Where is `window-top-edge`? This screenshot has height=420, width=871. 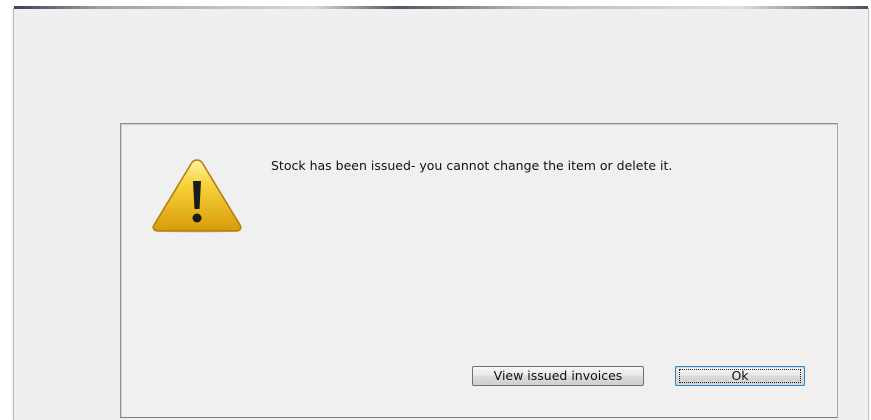
window-top-edge is located at coordinates (441, 7).